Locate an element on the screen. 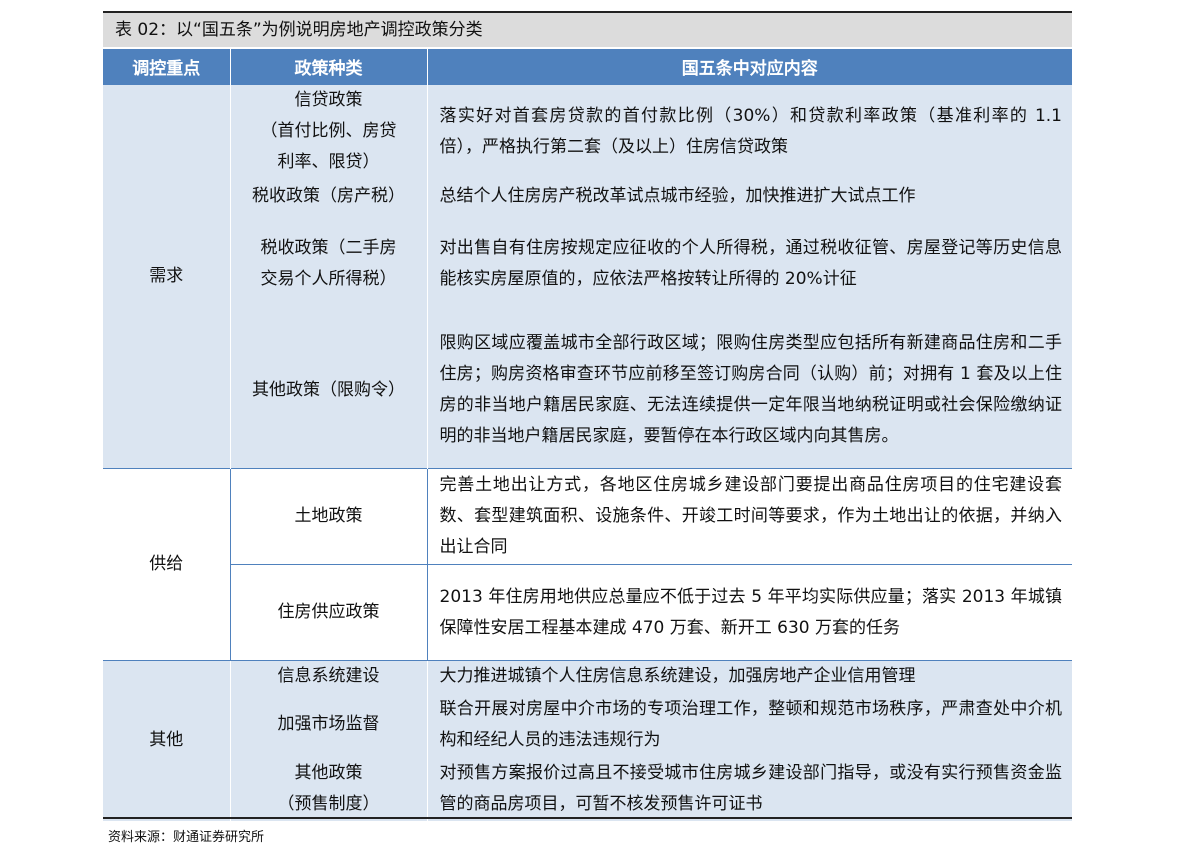 This screenshot has width=1191, height=866. table-row: 税收政策（房产税） 总结个人住房房产税改革试点城市经验，加快推进扩大试点工作 is located at coordinates (587, 196).